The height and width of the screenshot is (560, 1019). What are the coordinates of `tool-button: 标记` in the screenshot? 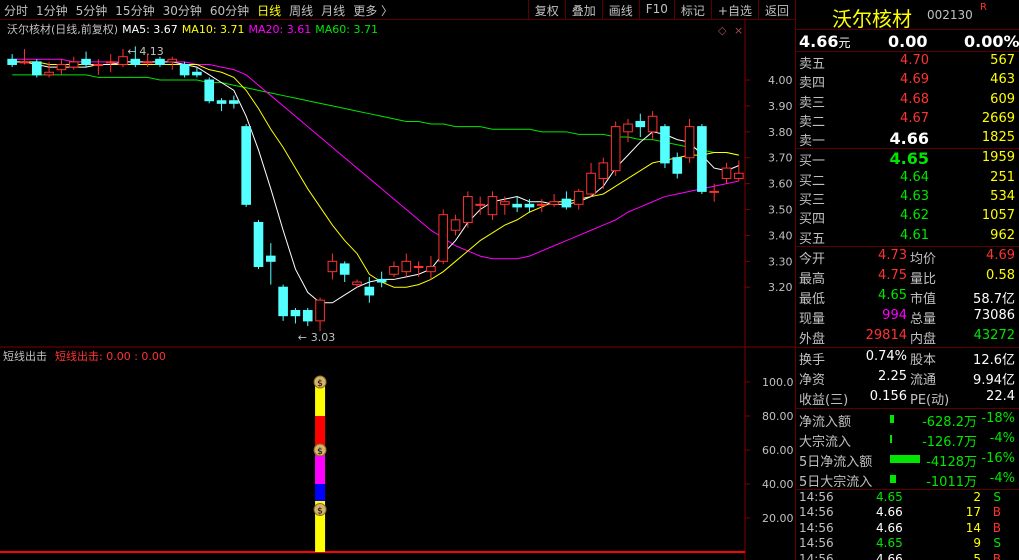 It's located at (692, 10).